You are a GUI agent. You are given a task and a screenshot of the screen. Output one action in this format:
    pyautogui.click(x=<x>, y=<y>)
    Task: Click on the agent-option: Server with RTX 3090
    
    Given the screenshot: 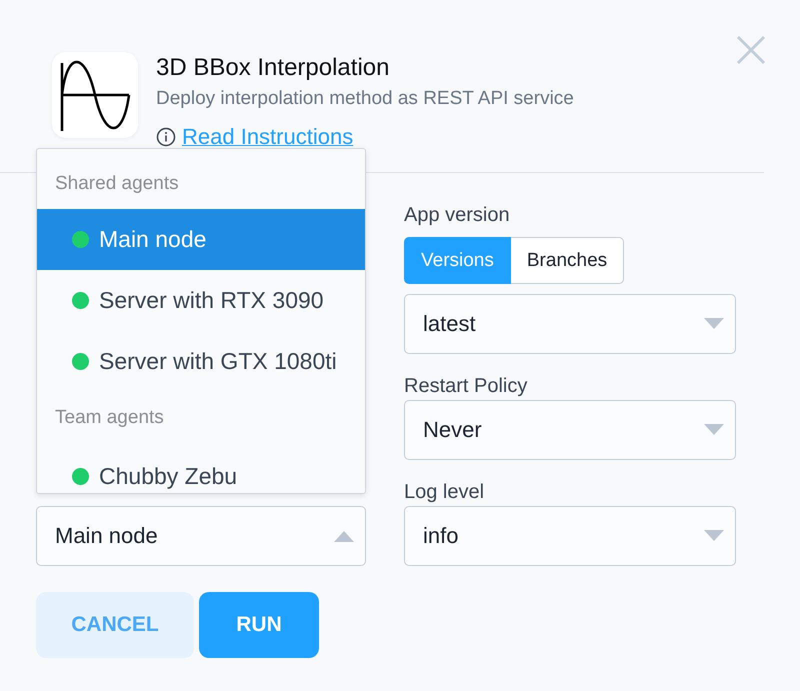 What is the action you would take?
    pyautogui.click(x=201, y=300)
    